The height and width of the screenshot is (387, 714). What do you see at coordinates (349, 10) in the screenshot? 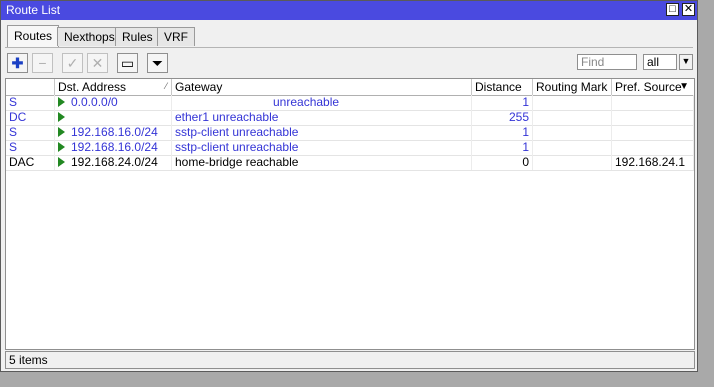
I see `title-bar: Route List □ ✕` at bounding box center [349, 10].